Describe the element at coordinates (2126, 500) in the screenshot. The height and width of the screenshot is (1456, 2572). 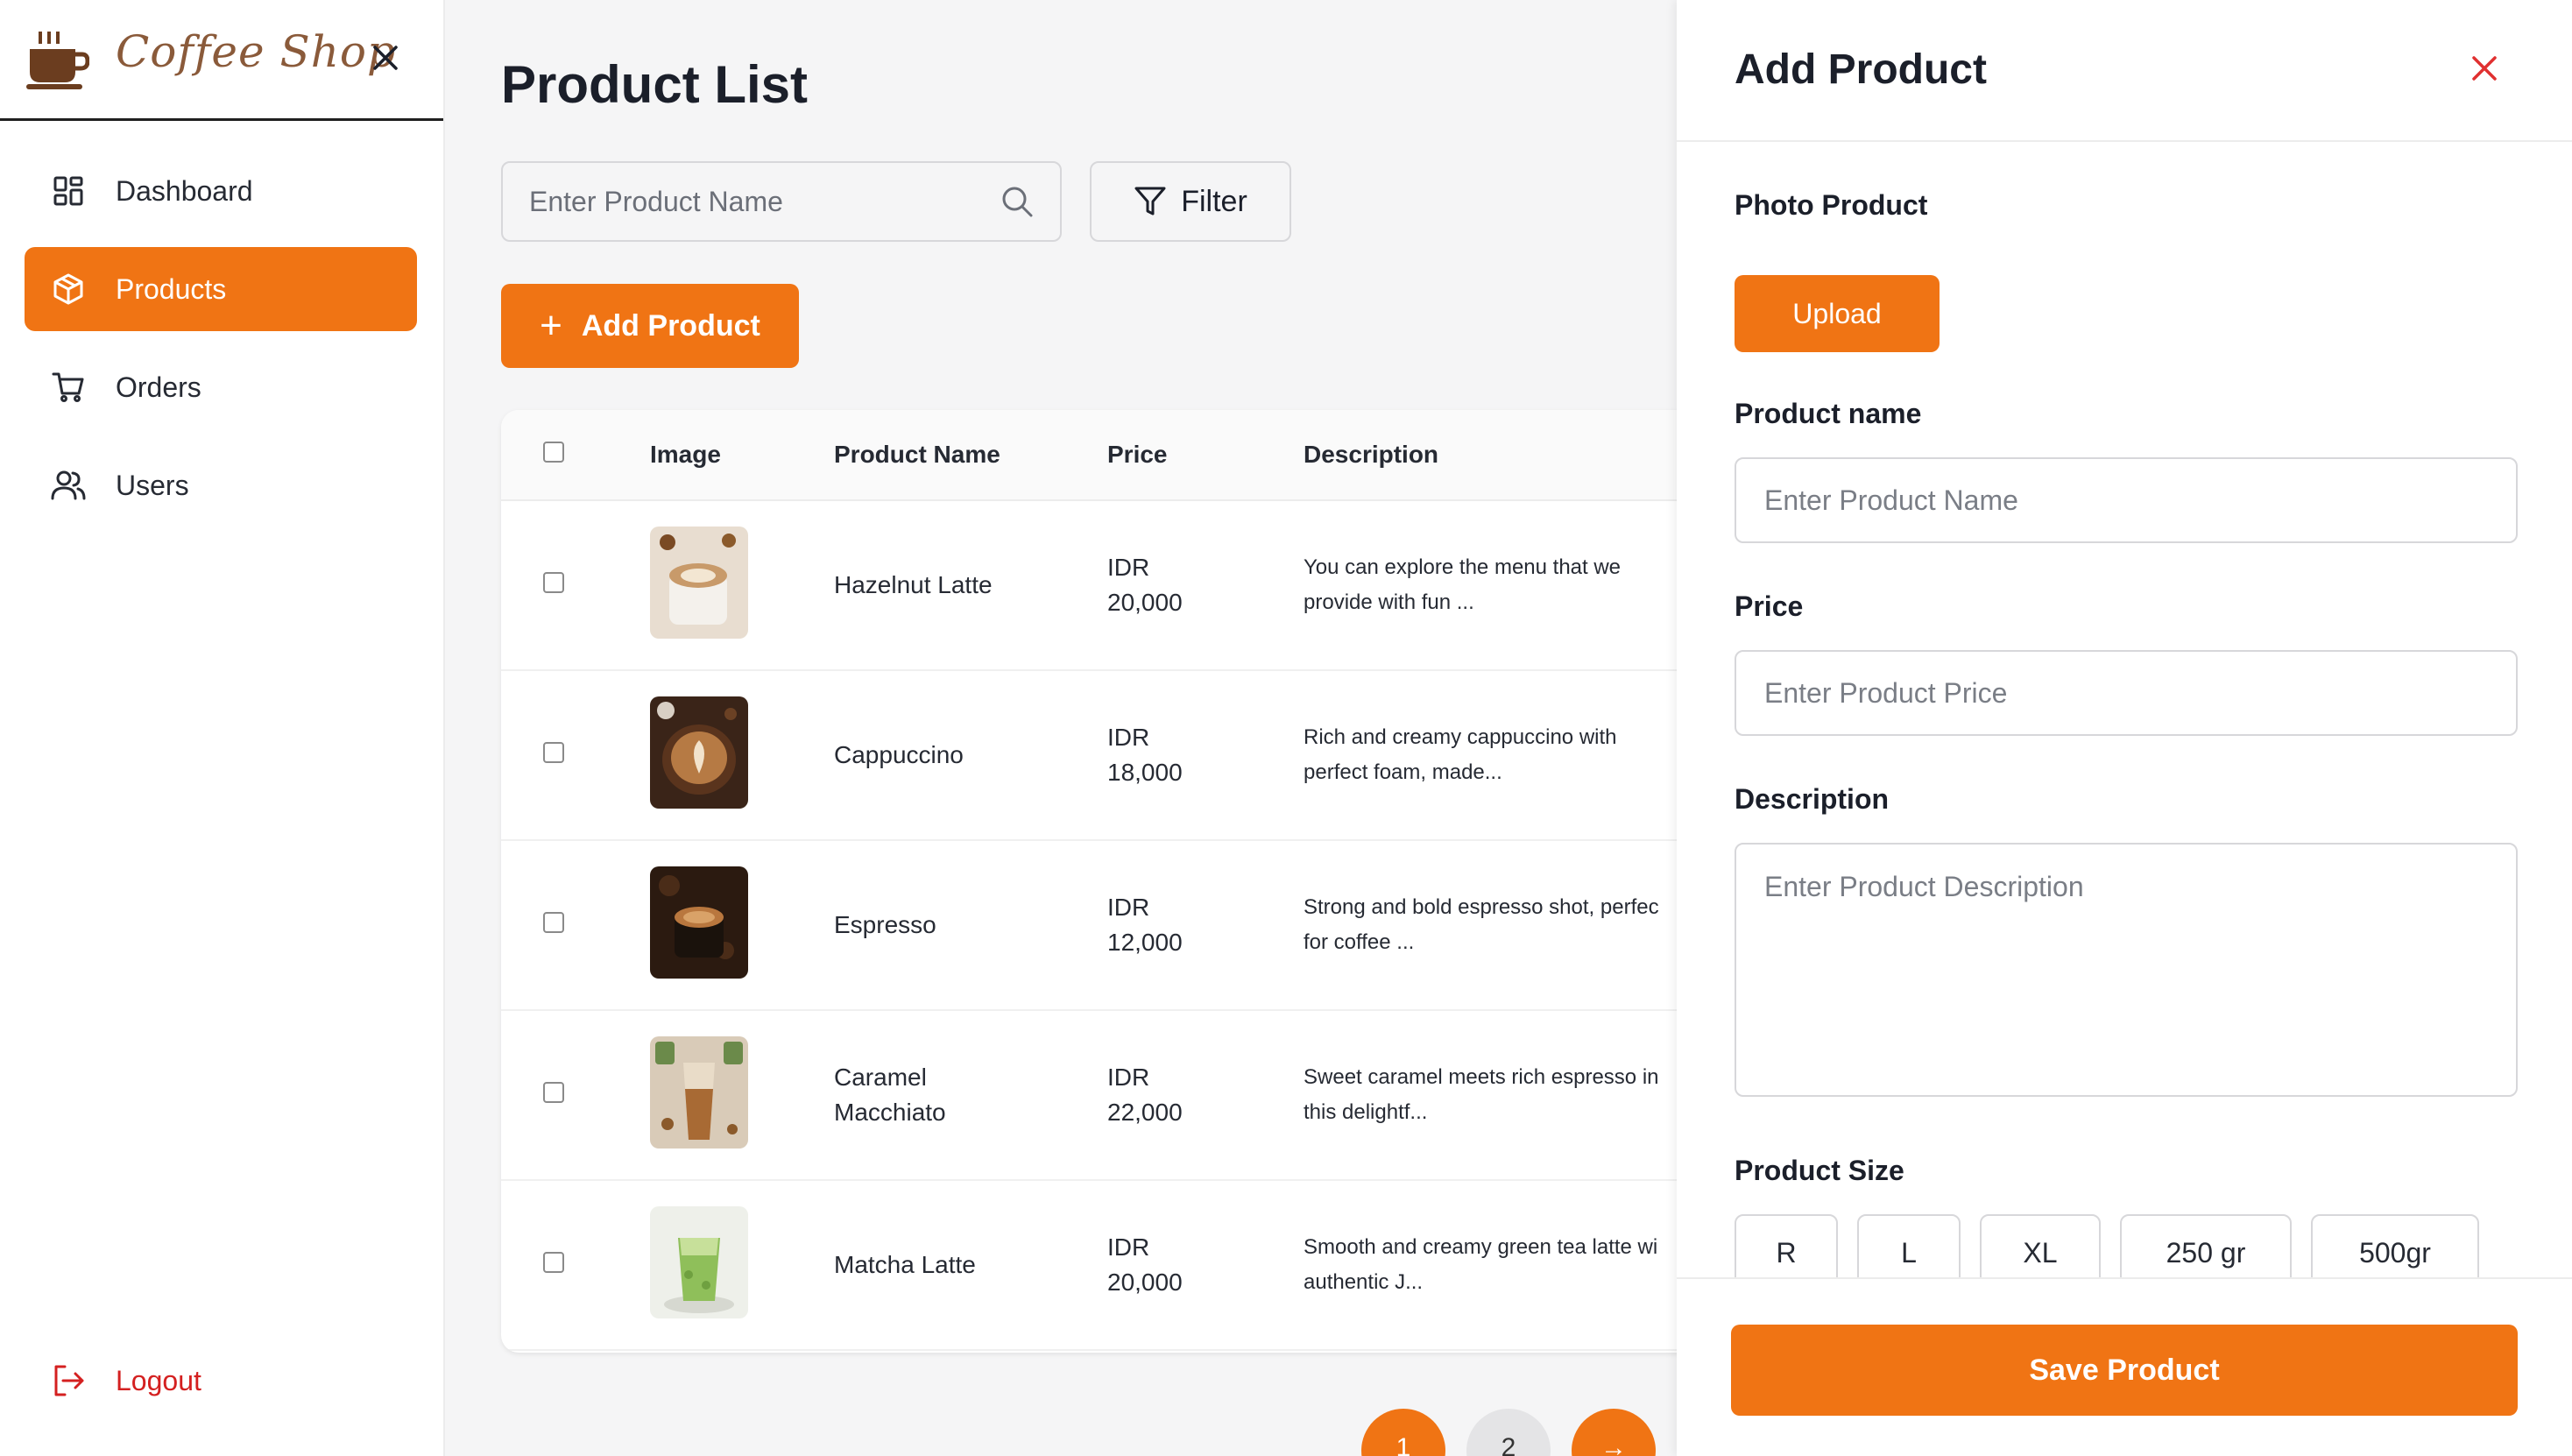
I see `product-name-field` at that location.